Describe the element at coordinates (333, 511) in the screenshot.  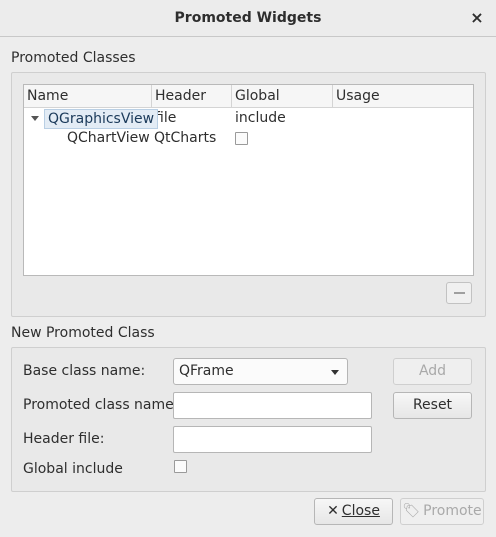
I see `x-icon: ✕` at that location.